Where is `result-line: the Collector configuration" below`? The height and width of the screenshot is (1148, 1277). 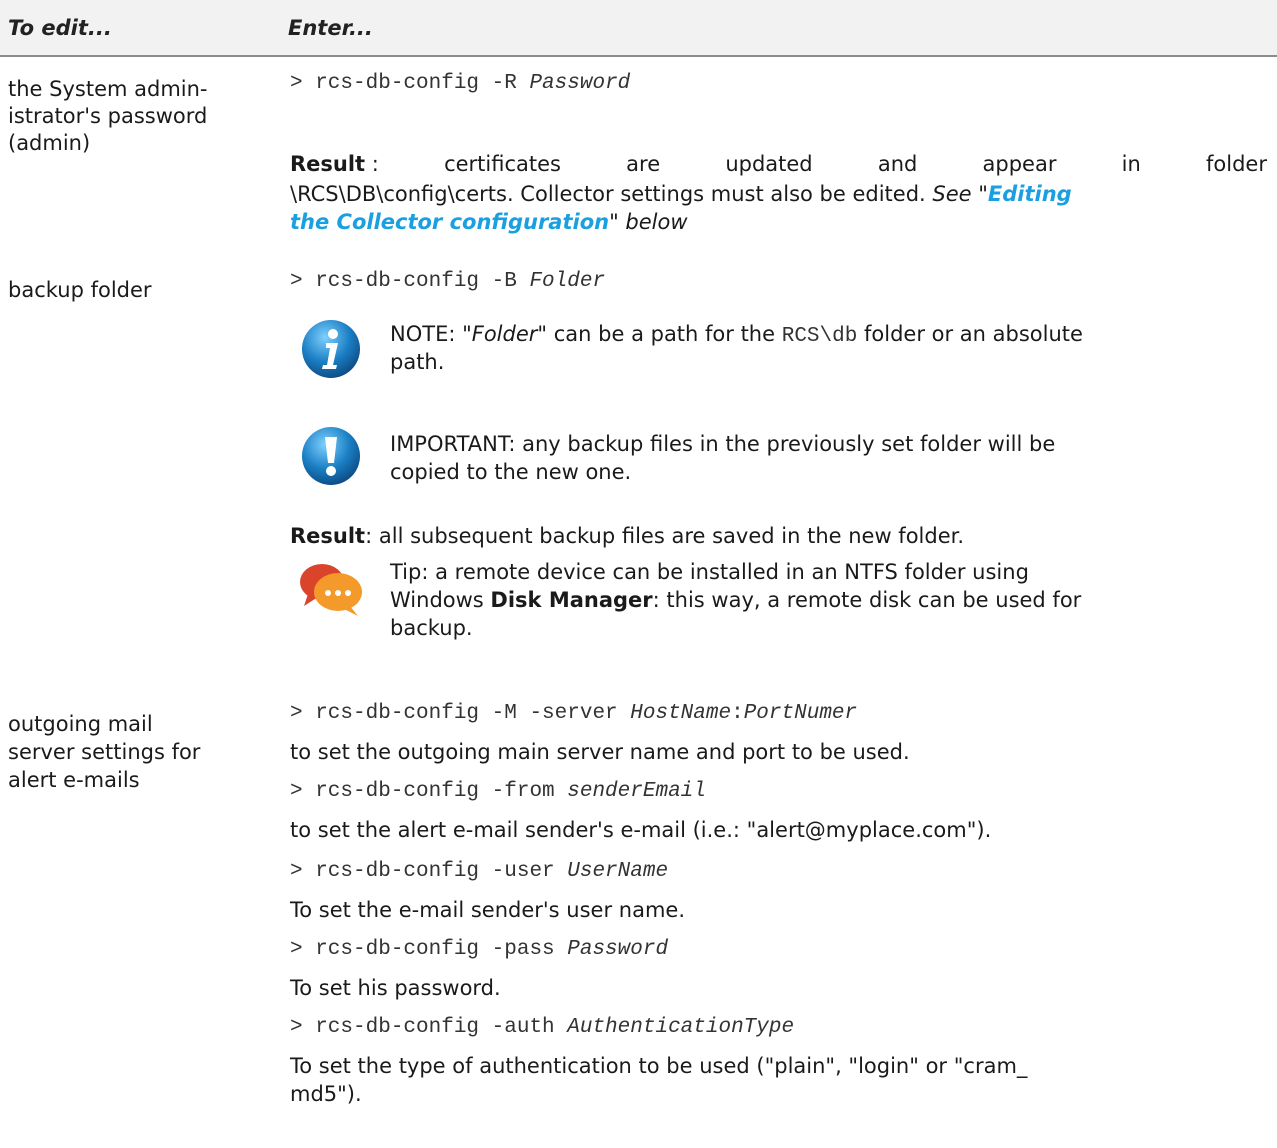
result-line: the Collector configuration" below is located at coordinates (489, 222).